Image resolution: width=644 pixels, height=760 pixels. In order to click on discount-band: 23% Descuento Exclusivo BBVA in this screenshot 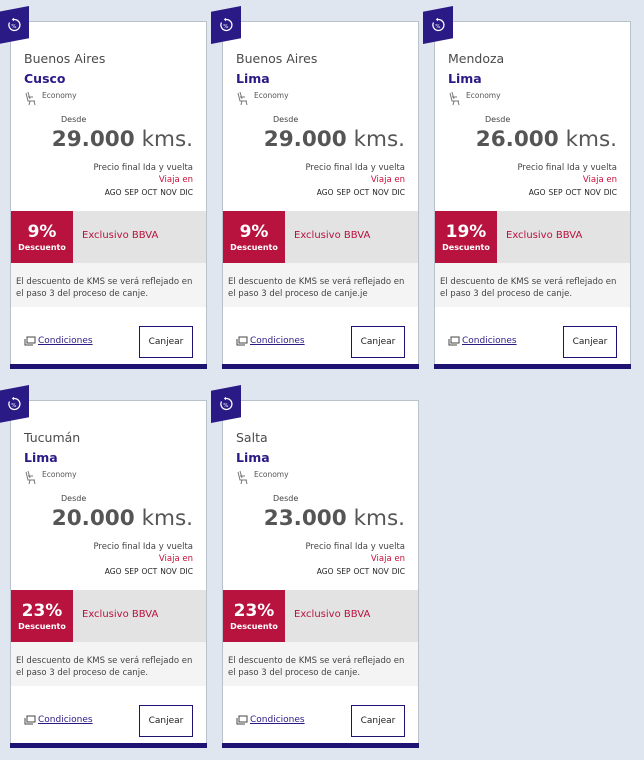, I will do `click(108, 616)`.